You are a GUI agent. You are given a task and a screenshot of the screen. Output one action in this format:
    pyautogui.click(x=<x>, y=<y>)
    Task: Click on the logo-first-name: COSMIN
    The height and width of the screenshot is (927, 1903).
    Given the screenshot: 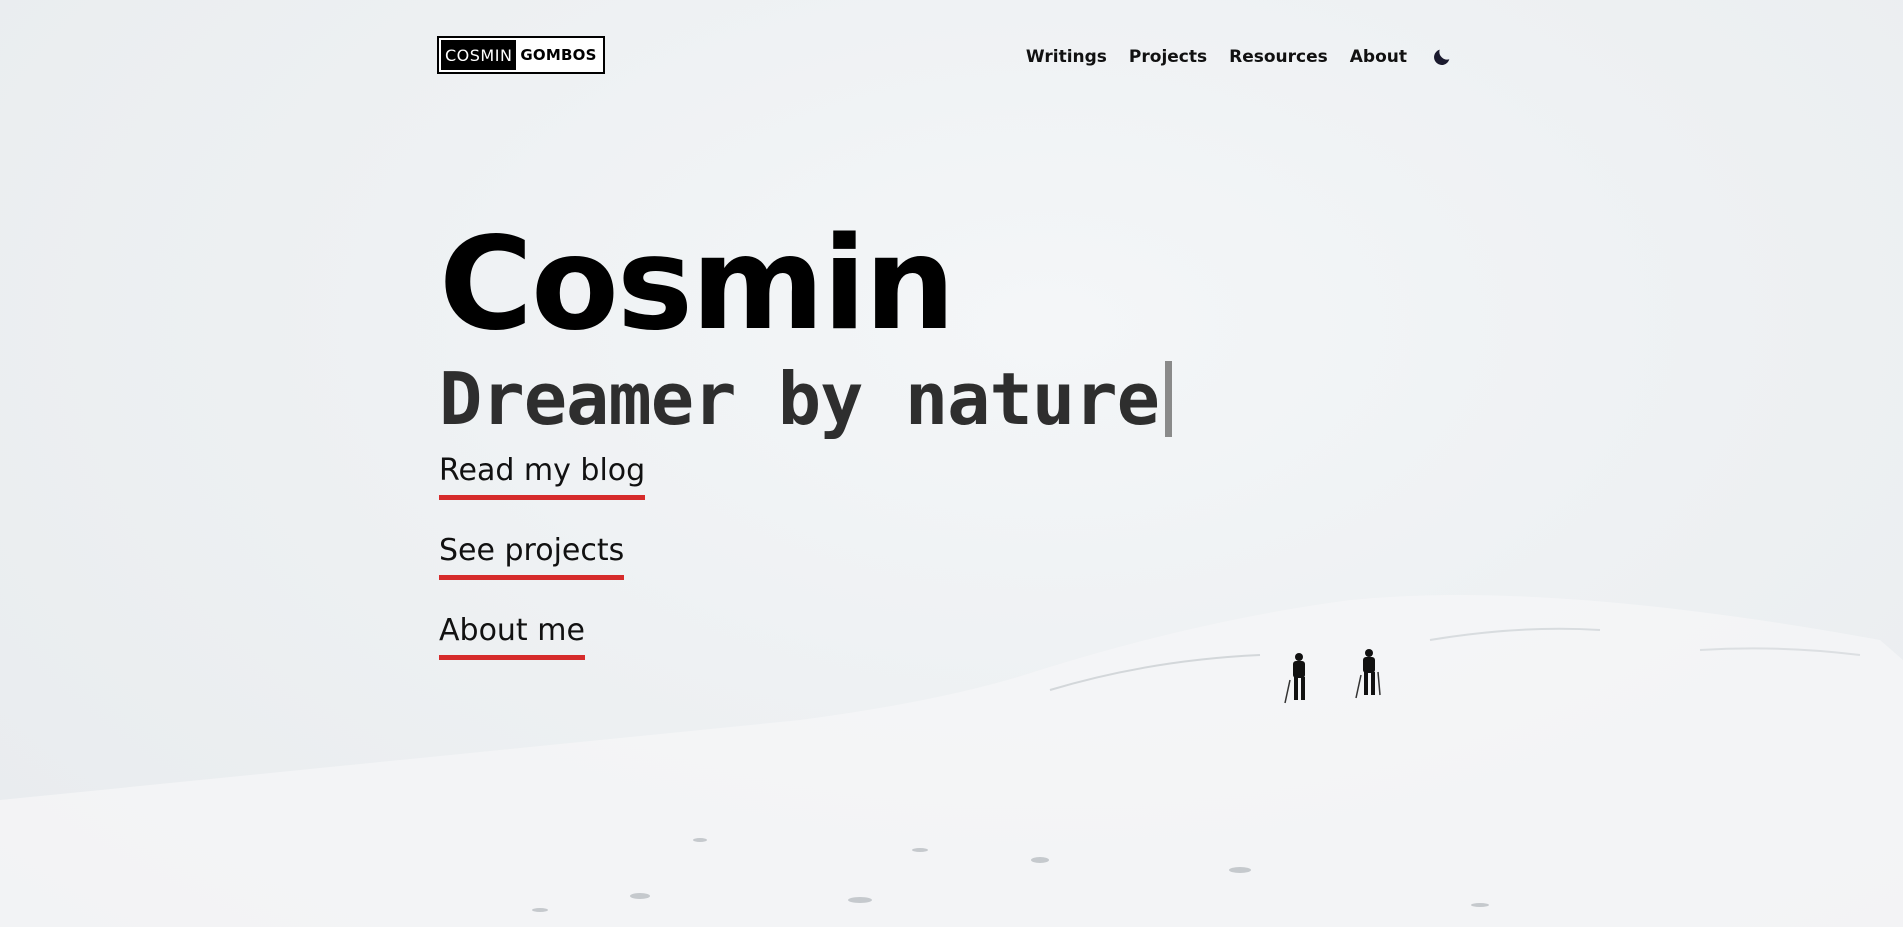 What is the action you would take?
    pyautogui.click(x=479, y=55)
    